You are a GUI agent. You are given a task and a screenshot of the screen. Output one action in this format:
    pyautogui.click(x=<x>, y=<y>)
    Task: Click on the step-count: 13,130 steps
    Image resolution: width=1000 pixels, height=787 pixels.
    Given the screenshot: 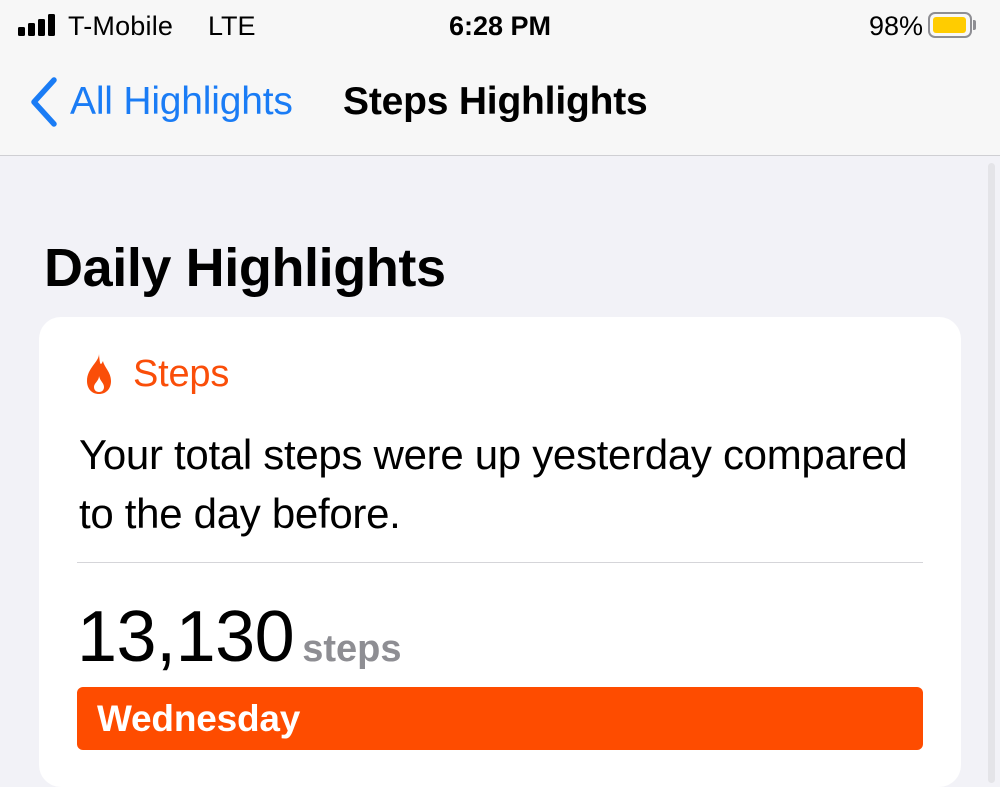 What is the action you would take?
    pyautogui.click(x=239, y=637)
    